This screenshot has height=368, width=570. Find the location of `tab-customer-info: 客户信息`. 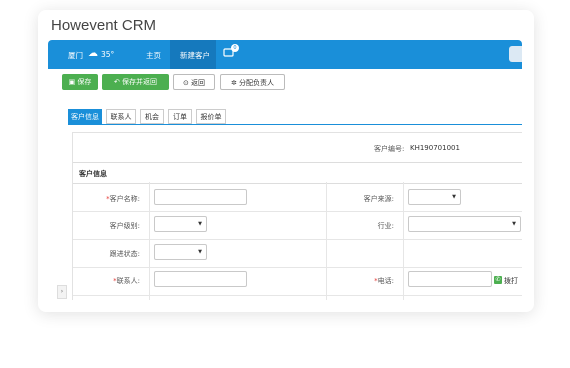

tab-customer-info: 客户信息 is located at coordinates (85, 116).